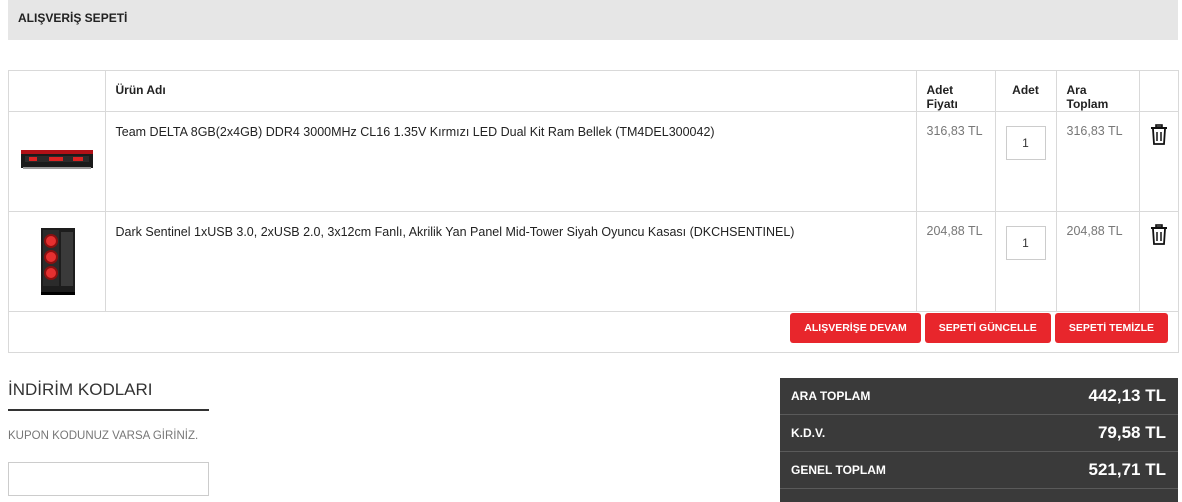 The height and width of the screenshot is (502, 1182). Describe the element at coordinates (1098, 91) in the screenshot. I see `column-header-subtotal: Ara Toplam` at that location.